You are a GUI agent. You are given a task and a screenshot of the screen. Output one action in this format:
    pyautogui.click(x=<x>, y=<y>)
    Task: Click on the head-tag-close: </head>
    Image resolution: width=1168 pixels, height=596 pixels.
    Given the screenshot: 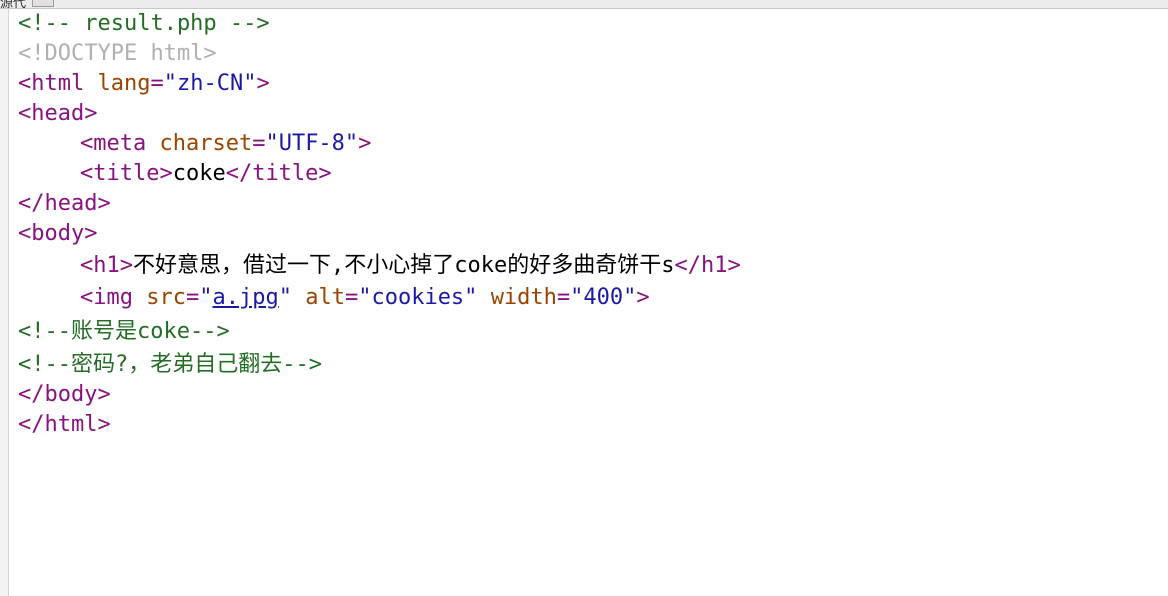 What is the action you would take?
    pyautogui.click(x=64, y=203)
    